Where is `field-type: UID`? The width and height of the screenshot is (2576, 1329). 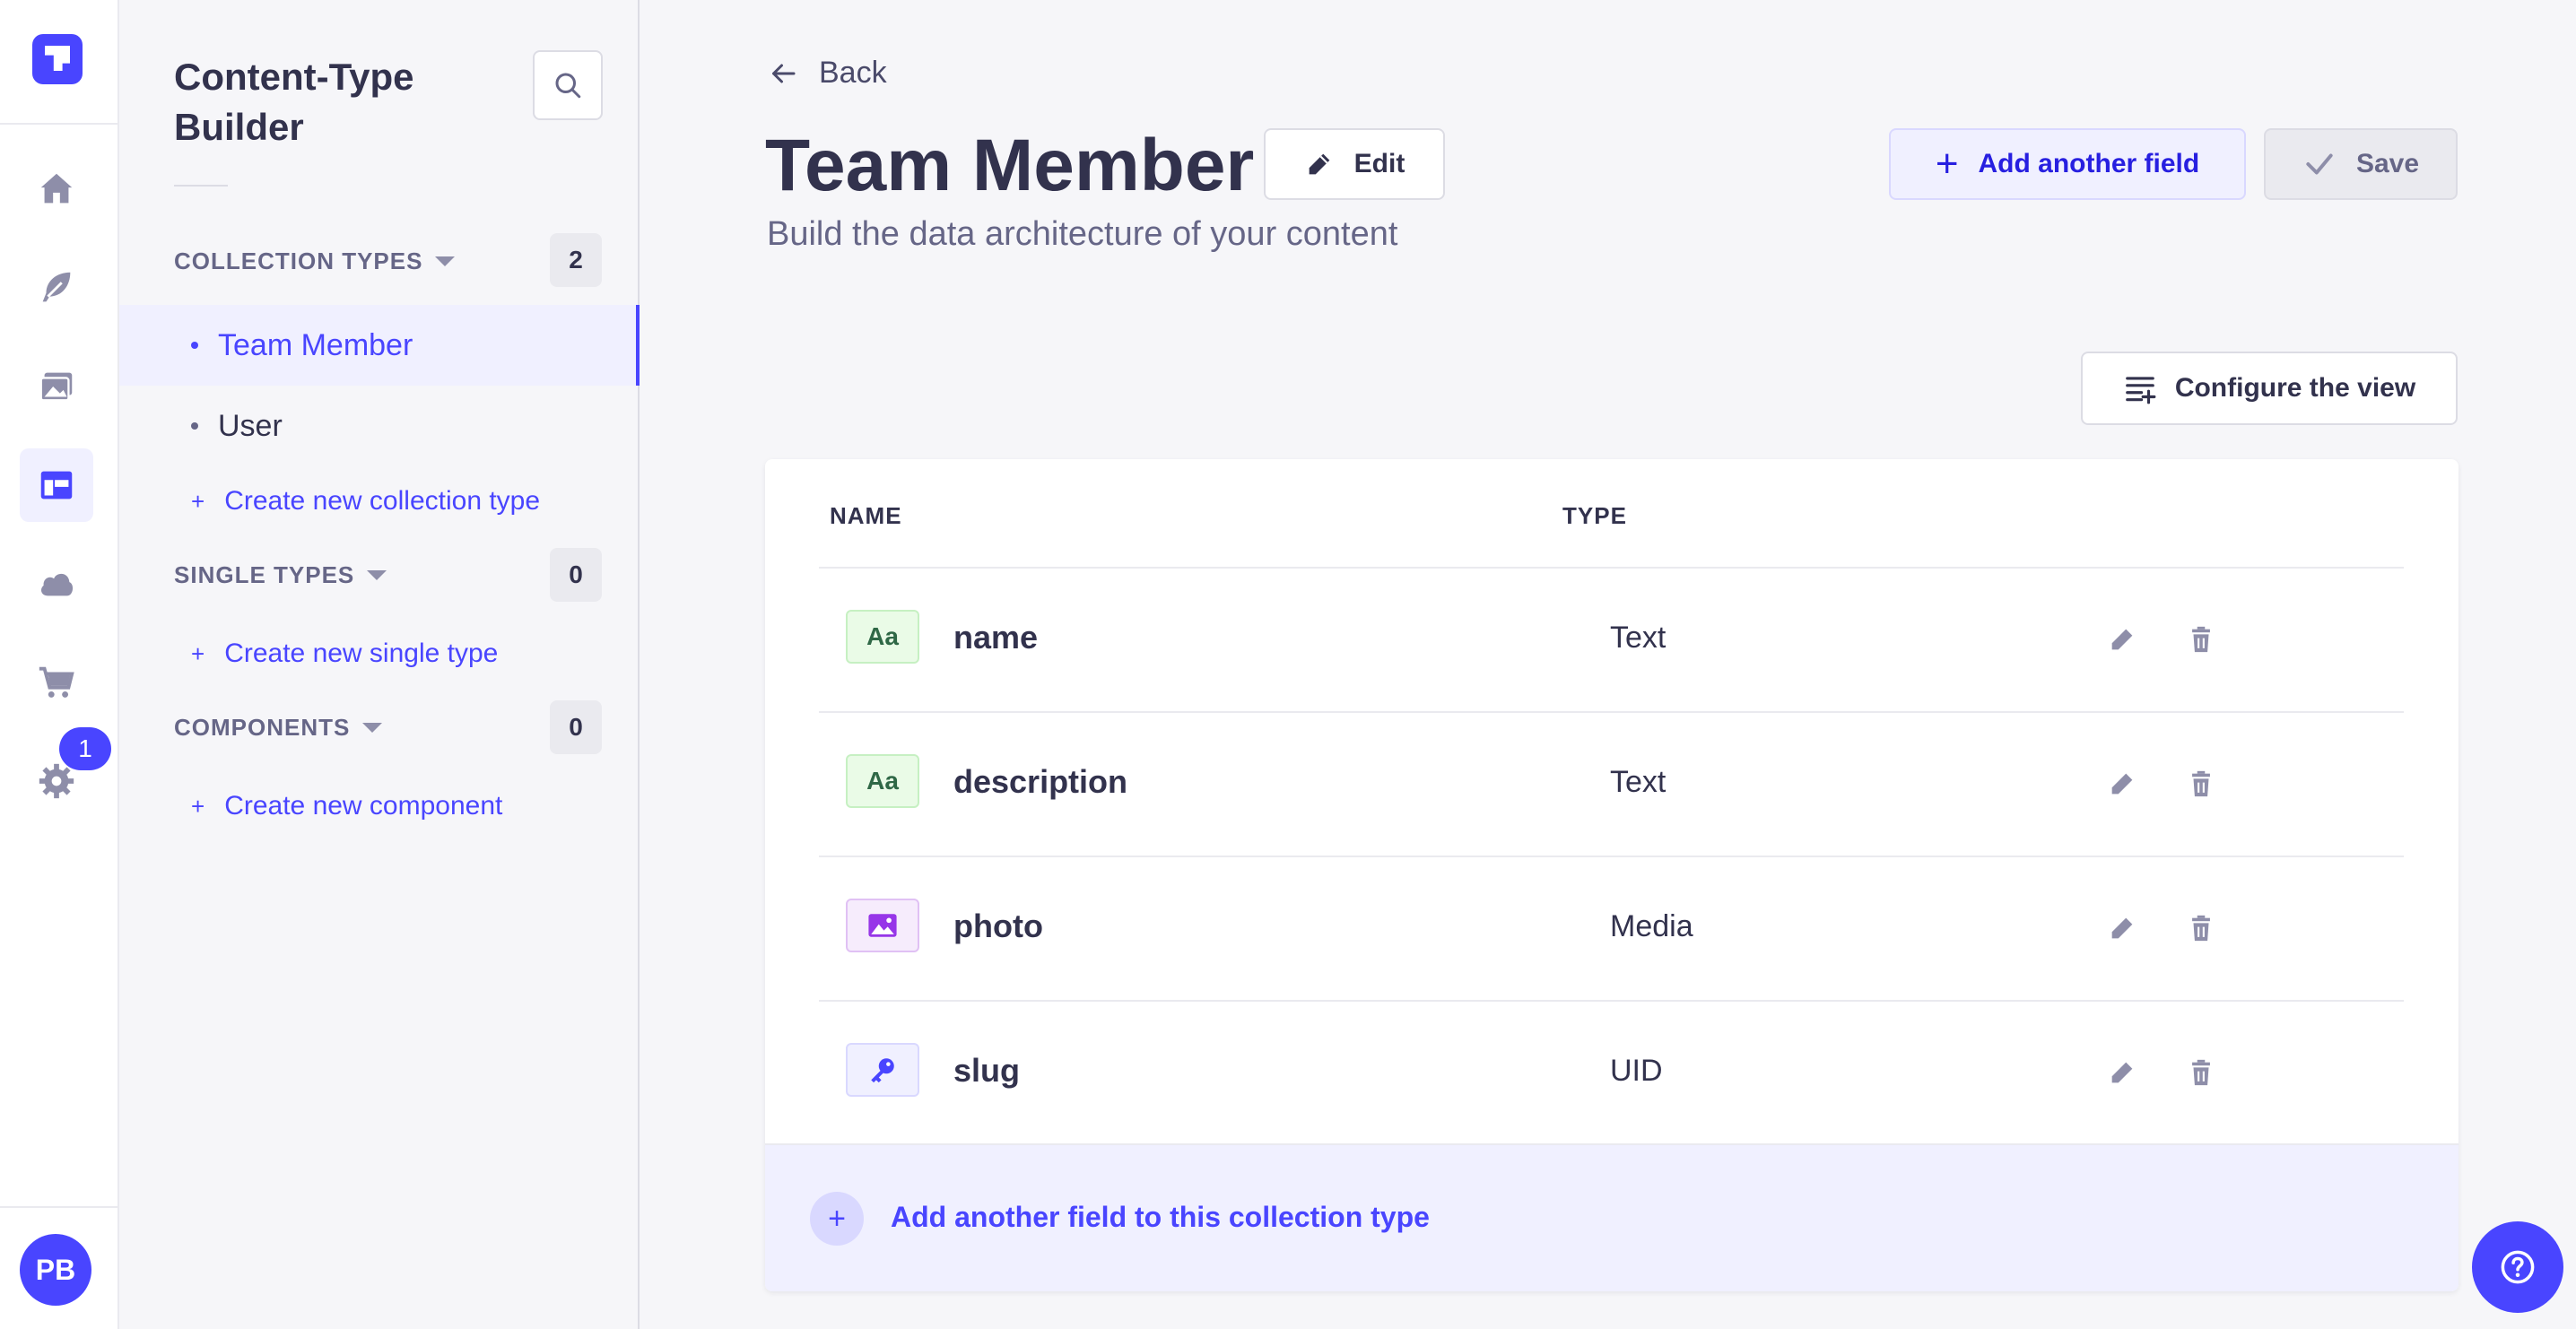
field-type: UID is located at coordinates (1636, 1071).